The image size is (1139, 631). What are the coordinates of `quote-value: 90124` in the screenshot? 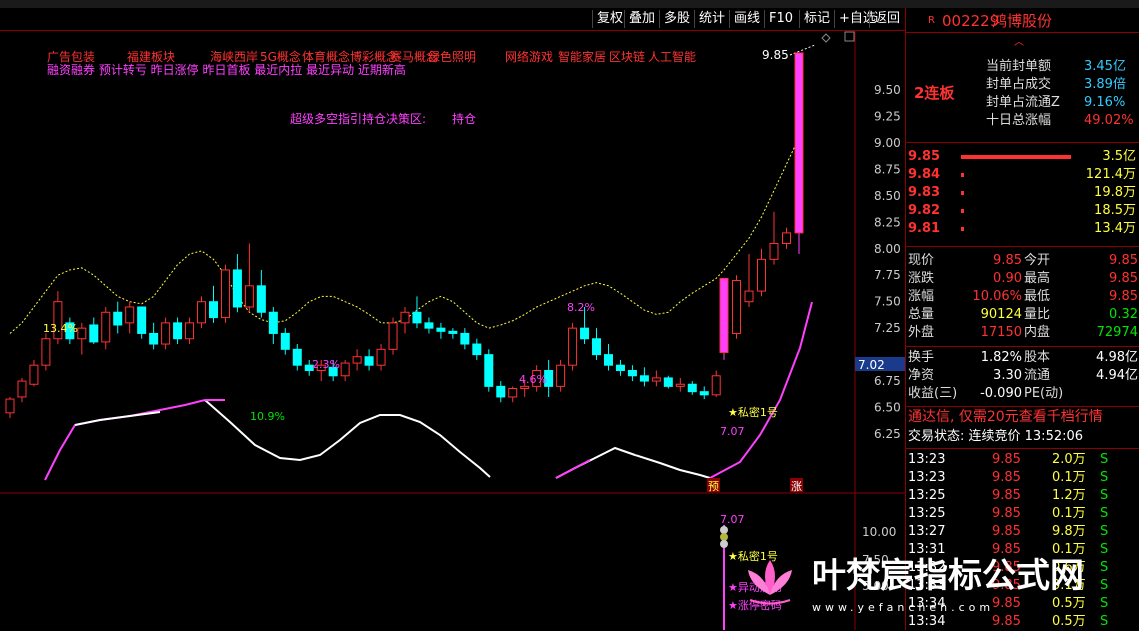 It's located at (1001, 314).